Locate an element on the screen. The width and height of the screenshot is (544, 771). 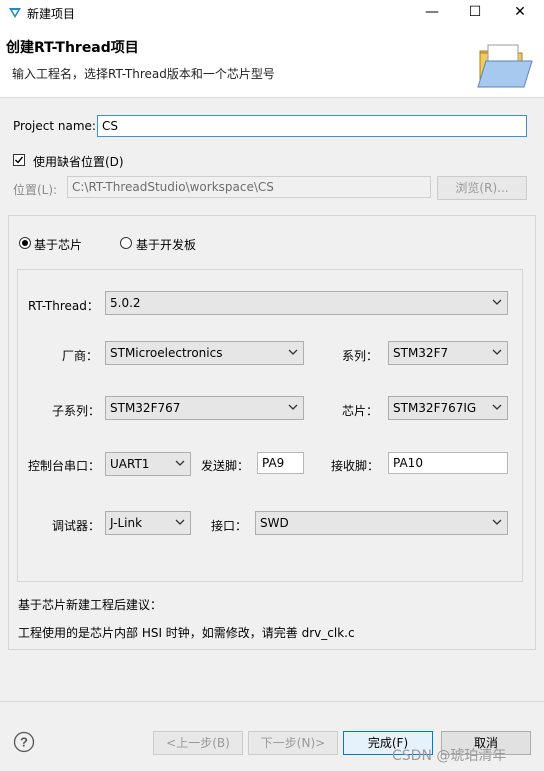
wizard-description: 输入工程名，选择RT-Thread版本和一个芯片型号 is located at coordinates (143, 74).